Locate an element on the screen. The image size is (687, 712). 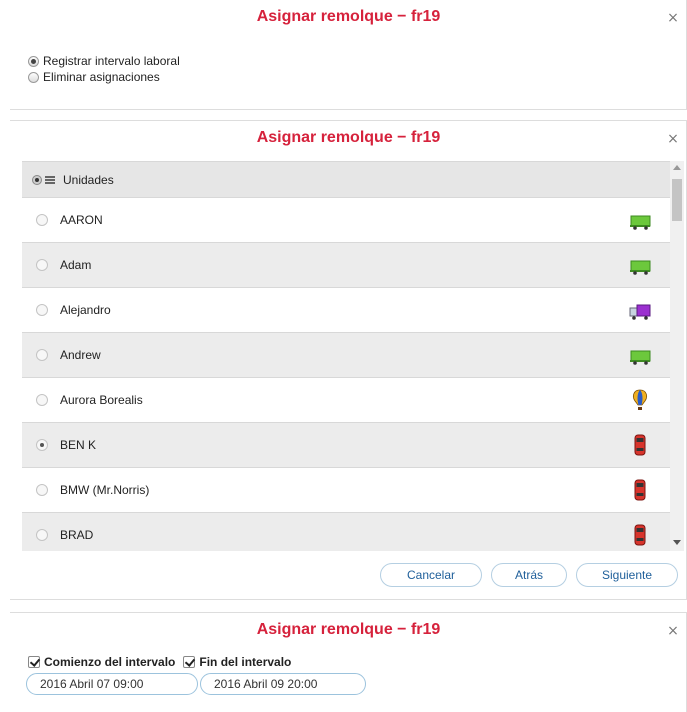
list-item: BEN K is located at coordinates (347, 445).